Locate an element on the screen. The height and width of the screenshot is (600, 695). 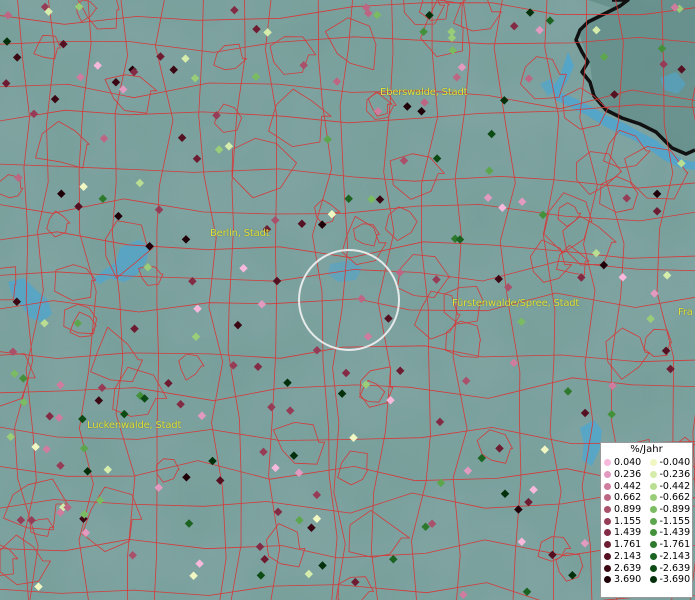
legend-entry: 1.439 is located at coordinates (624, 533).